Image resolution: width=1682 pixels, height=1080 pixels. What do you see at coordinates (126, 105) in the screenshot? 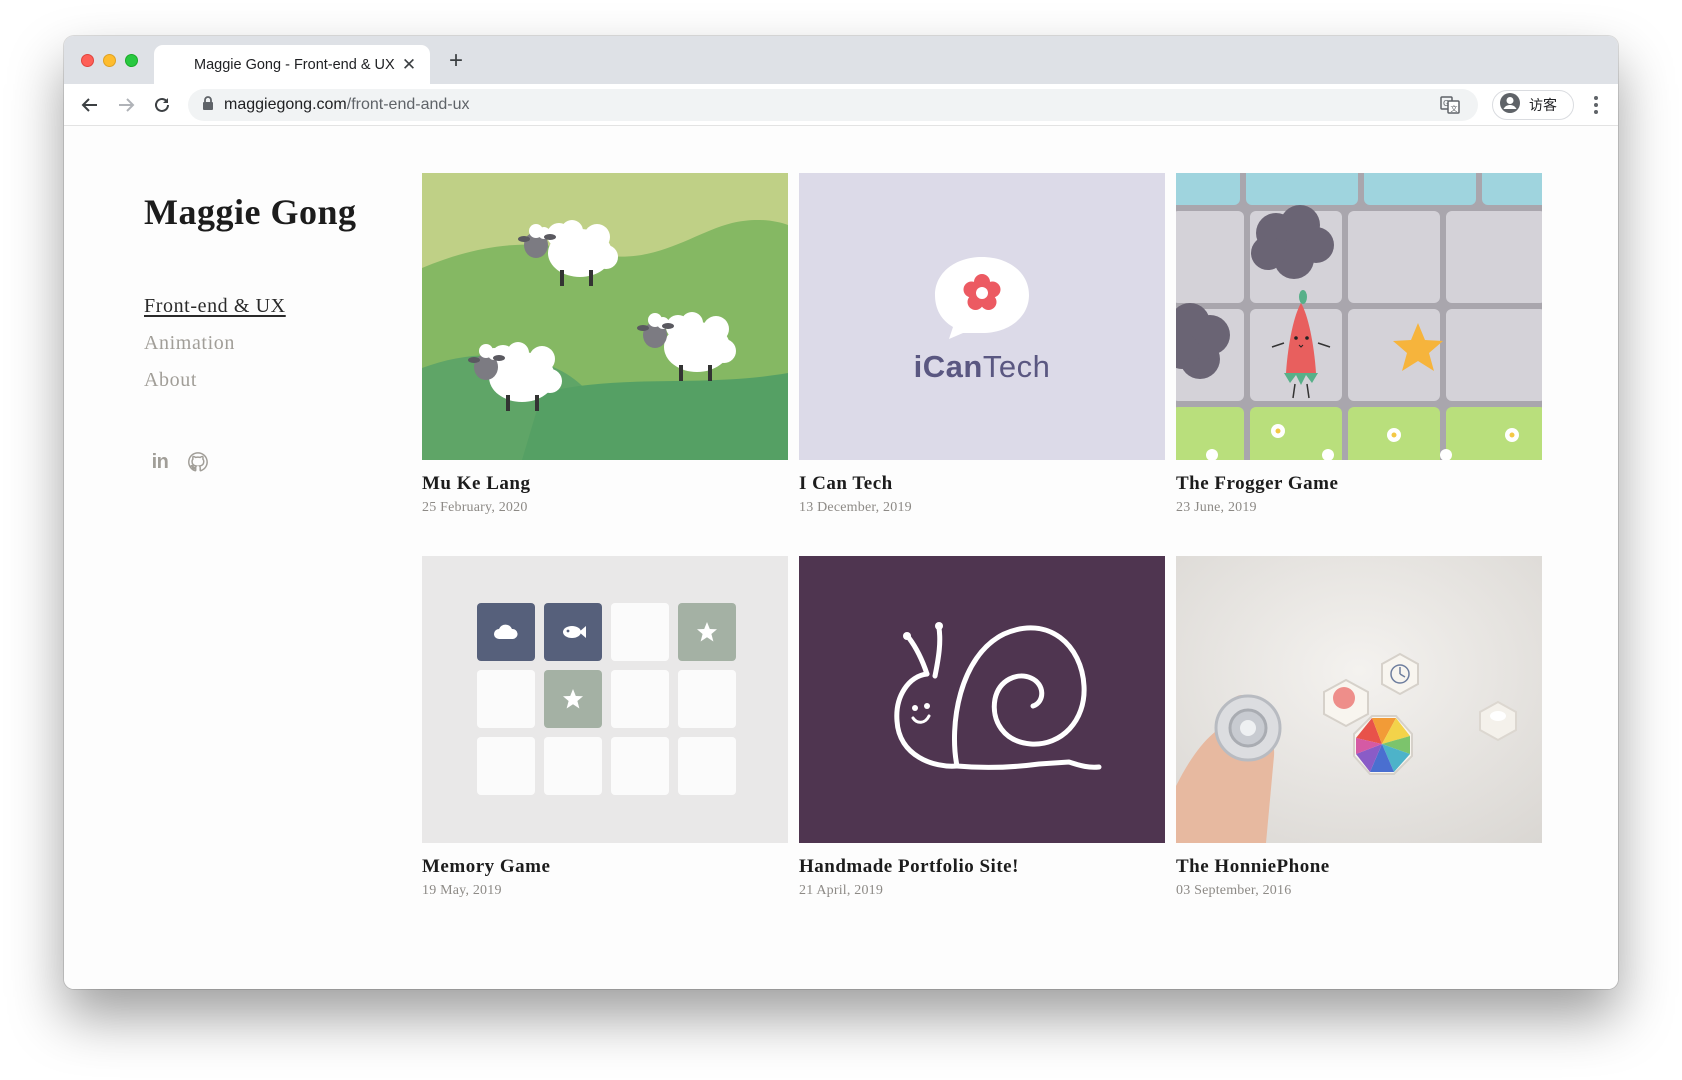
I see `forward-icon` at bounding box center [126, 105].